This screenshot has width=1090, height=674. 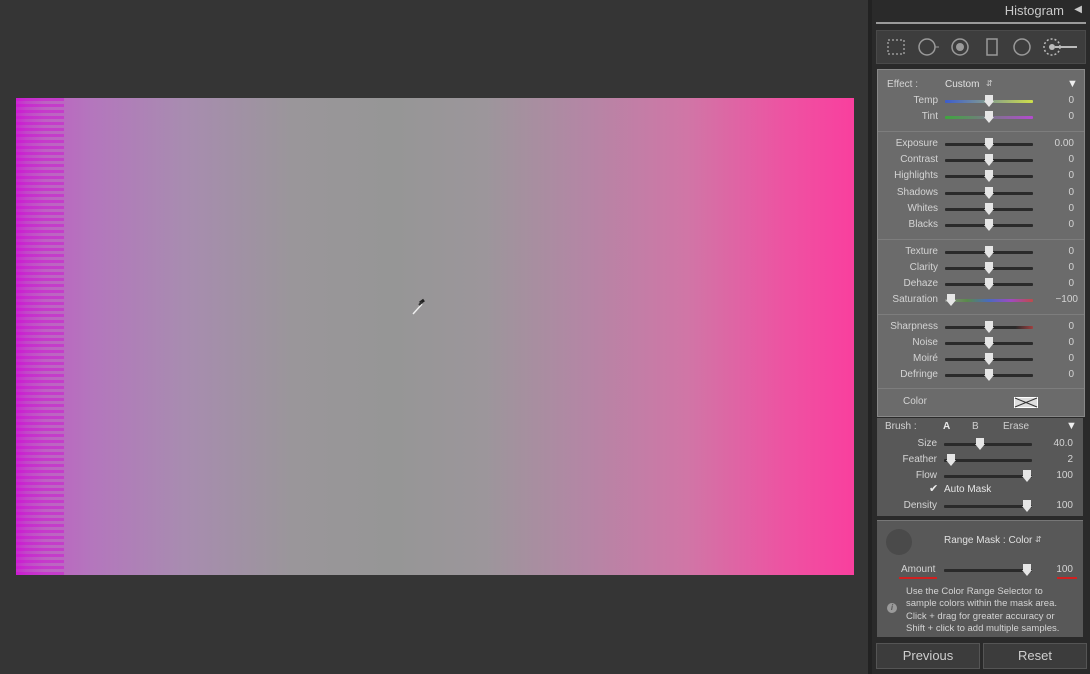 What do you see at coordinates (989, 268) in the screenshot?
I see `clarity-slider-knob` at bounding box center [989, 268].